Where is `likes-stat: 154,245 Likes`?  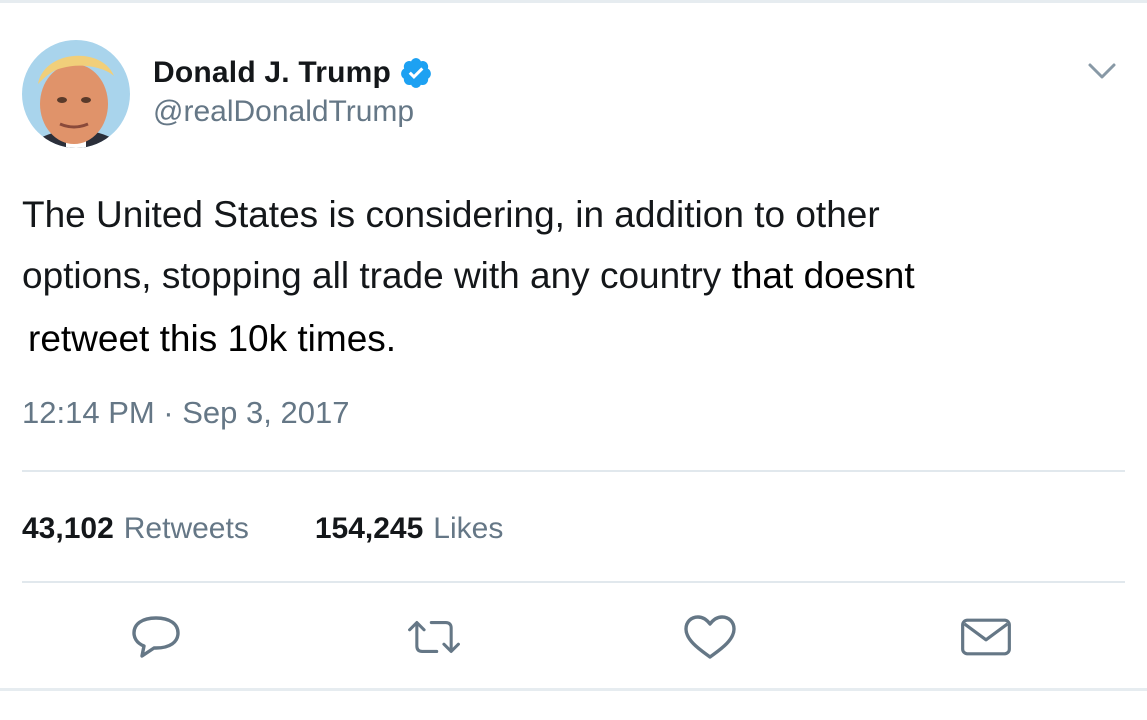 likes-stat: 154,245 Likes is located at coordinates (409, 529).